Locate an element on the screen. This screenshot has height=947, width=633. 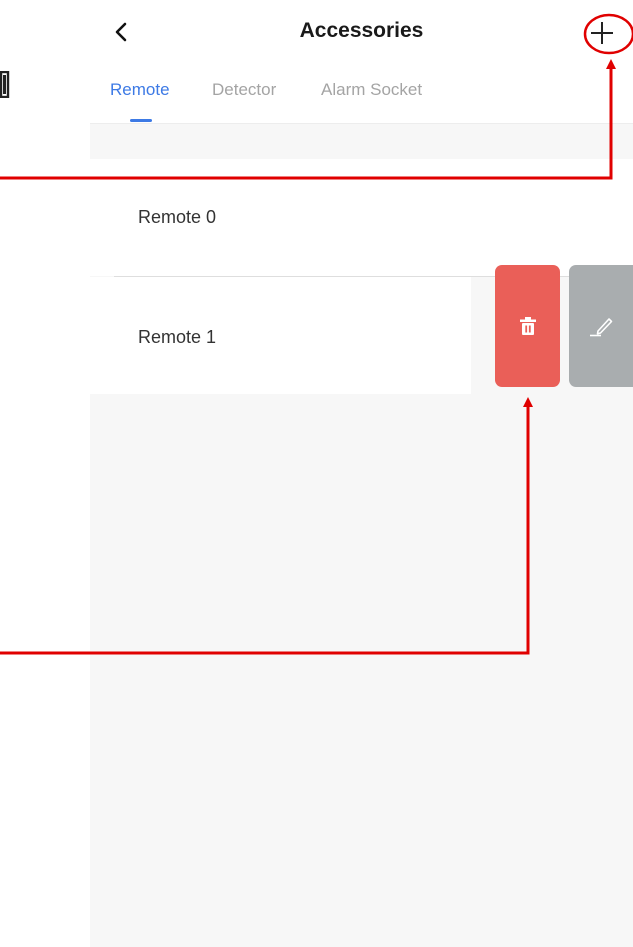
page-title: Accessories is located at coordinates (361, 30).